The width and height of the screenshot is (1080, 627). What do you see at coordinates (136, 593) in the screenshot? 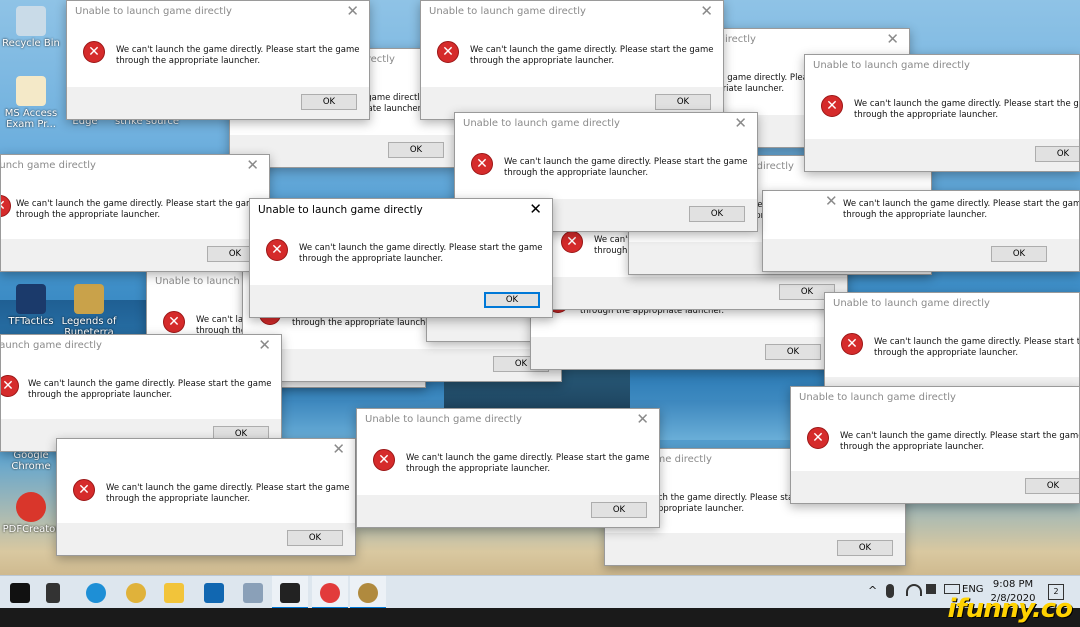
I see `chrome-icon` at bounding box center [136, 593].